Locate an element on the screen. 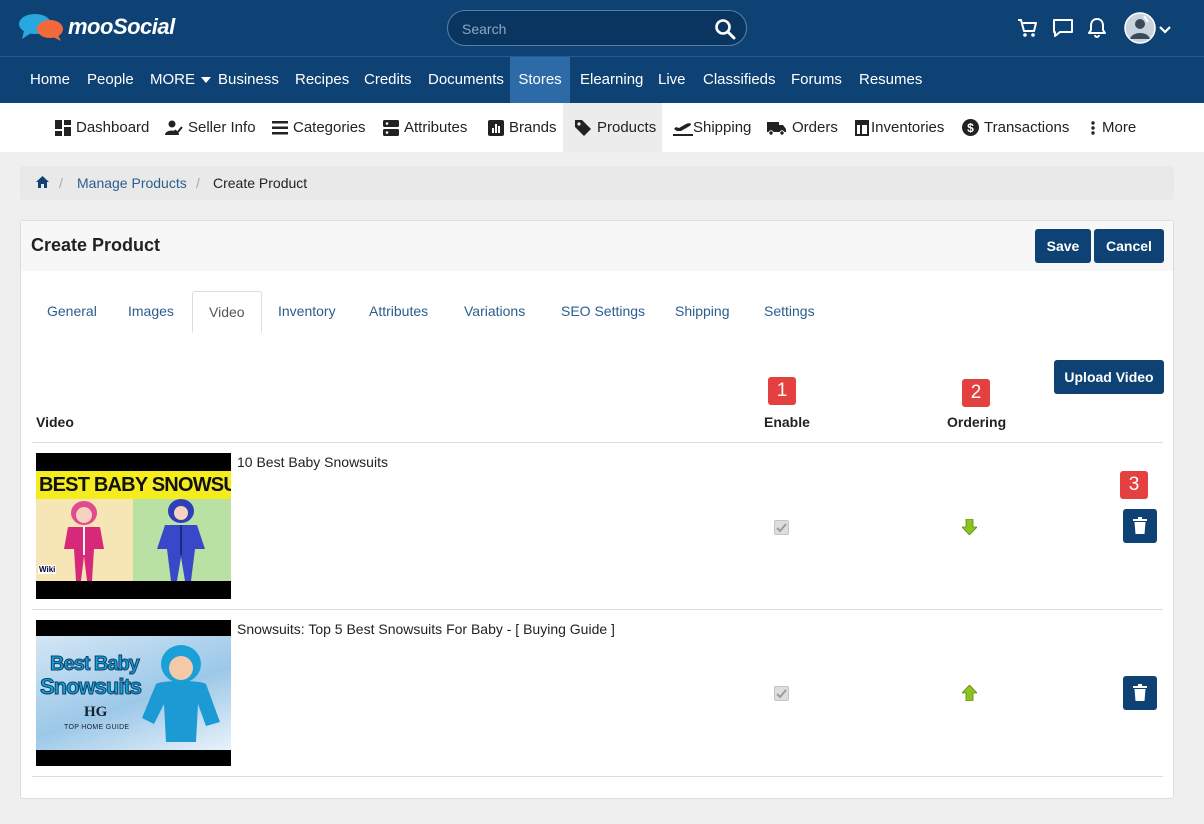 Image resolution: width=1204 pixels, height=824 pixels. subnav-shipping-label: Shipping is located at coordinates (722, 127).